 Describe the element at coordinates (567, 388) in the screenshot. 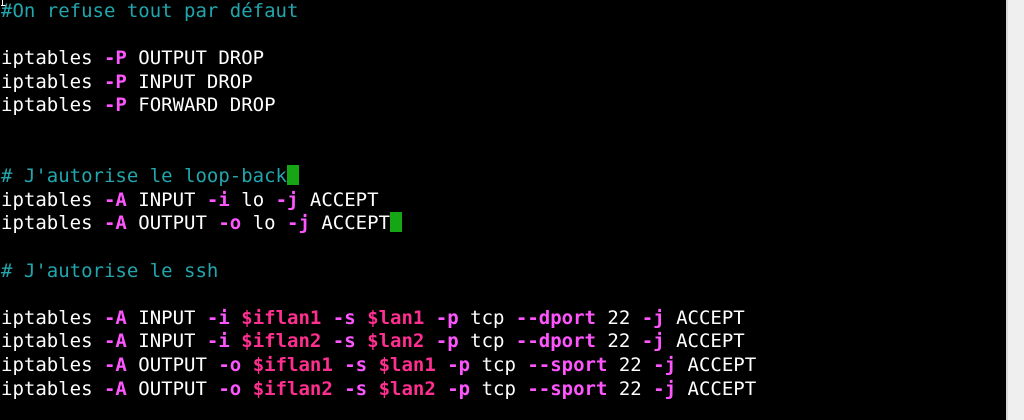

I see `option-token: --sport` at that location.